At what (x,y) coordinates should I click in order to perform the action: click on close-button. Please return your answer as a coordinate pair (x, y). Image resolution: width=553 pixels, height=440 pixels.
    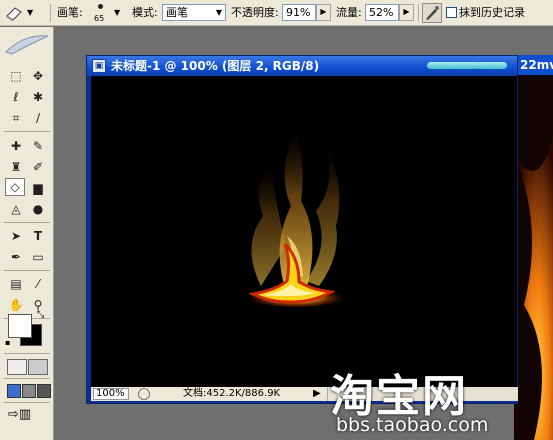
    Looking at the image, I should click on (492, 65).